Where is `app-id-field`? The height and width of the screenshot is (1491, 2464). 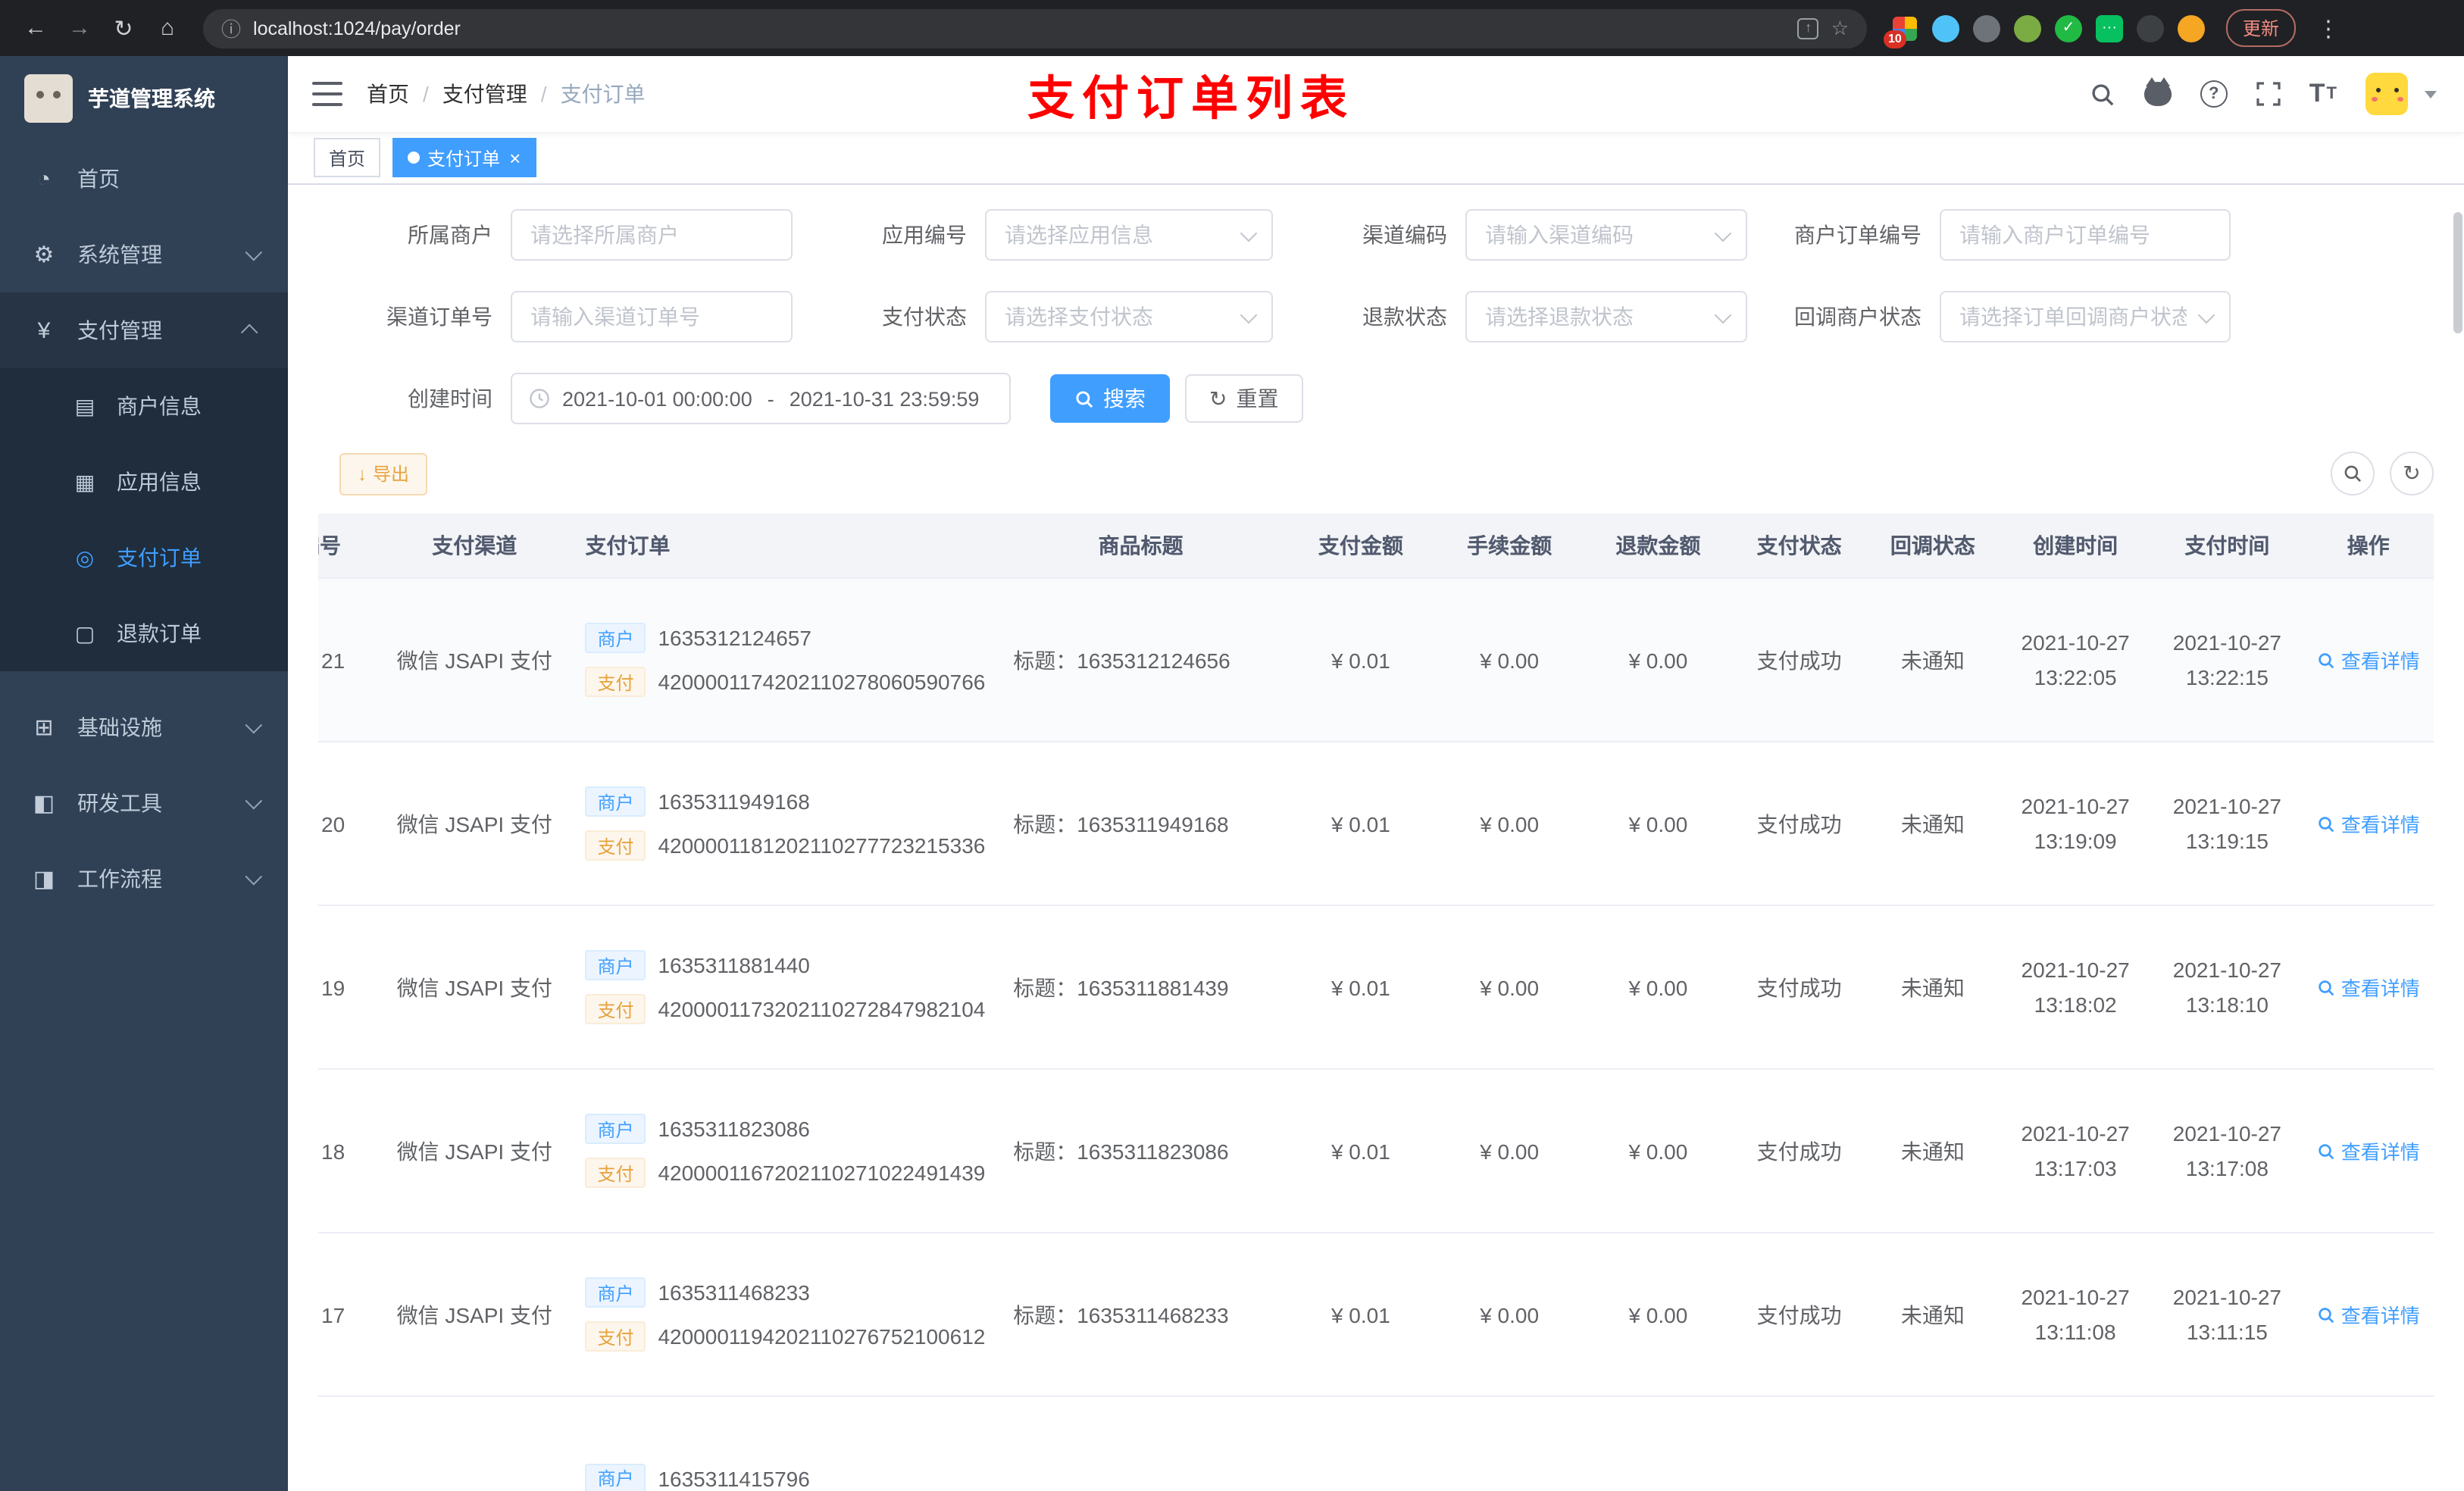
app-id-field is located at coordinates (1129, 235).